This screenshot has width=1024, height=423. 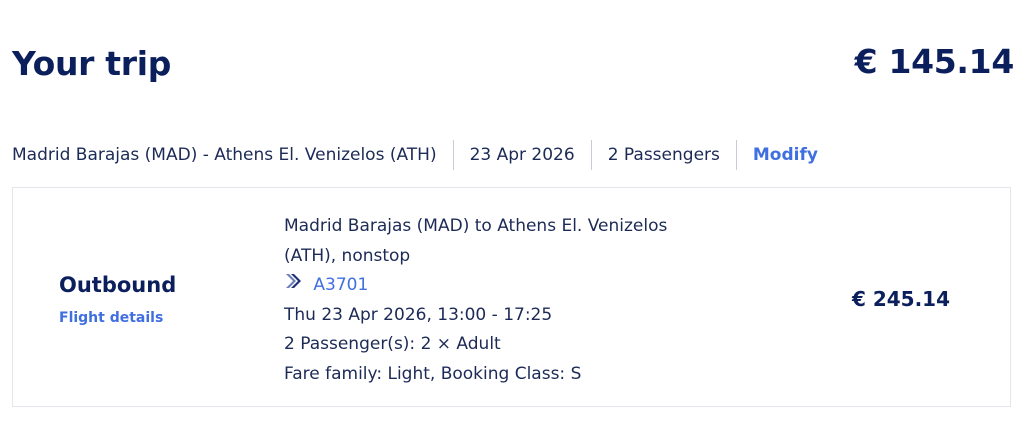 What do you see at coordinates (118, 285) in the screenshot?
I see `flight-direction: Outbound` at bounding box center [118, 285].